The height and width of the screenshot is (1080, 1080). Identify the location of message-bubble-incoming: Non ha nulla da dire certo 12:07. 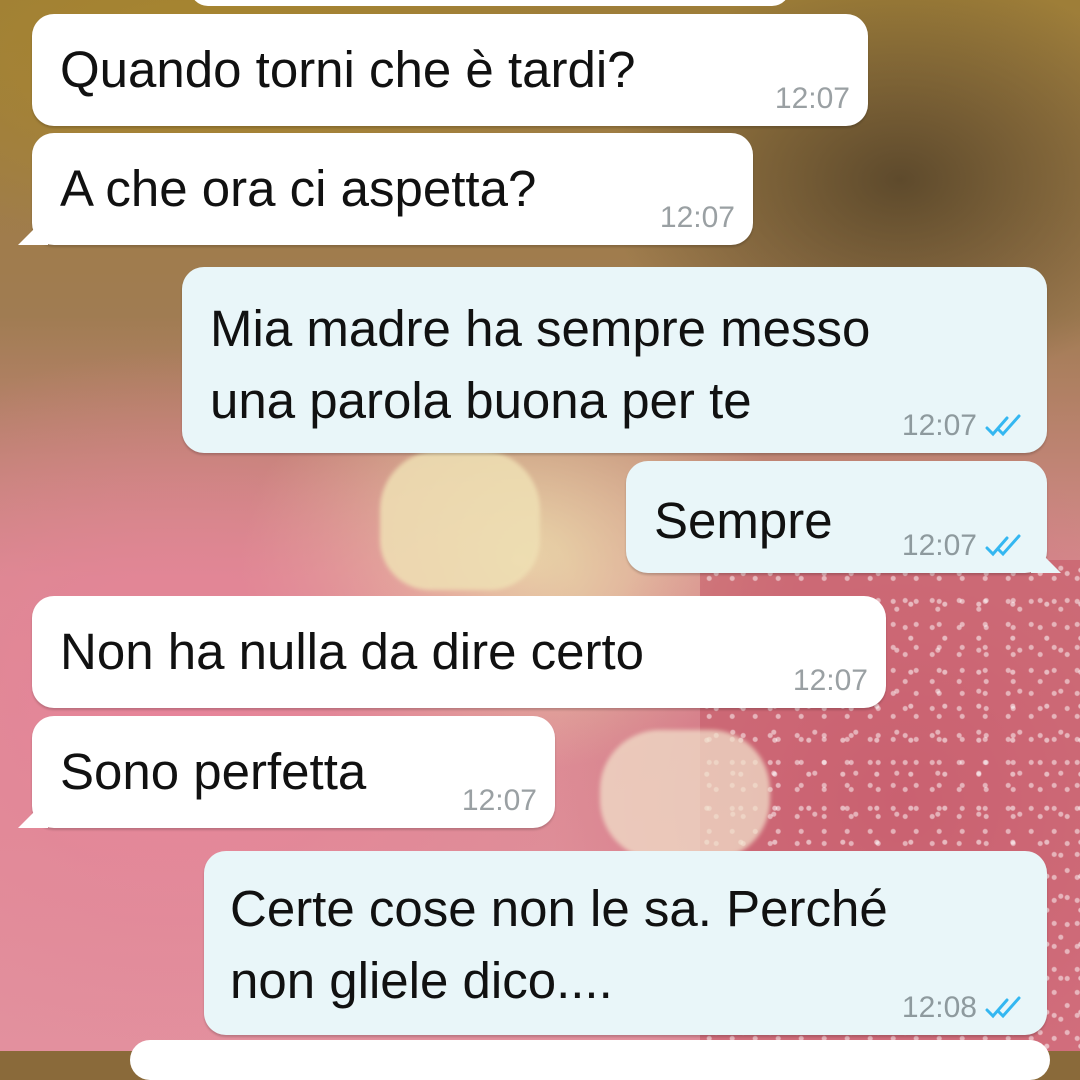
(459, 652).